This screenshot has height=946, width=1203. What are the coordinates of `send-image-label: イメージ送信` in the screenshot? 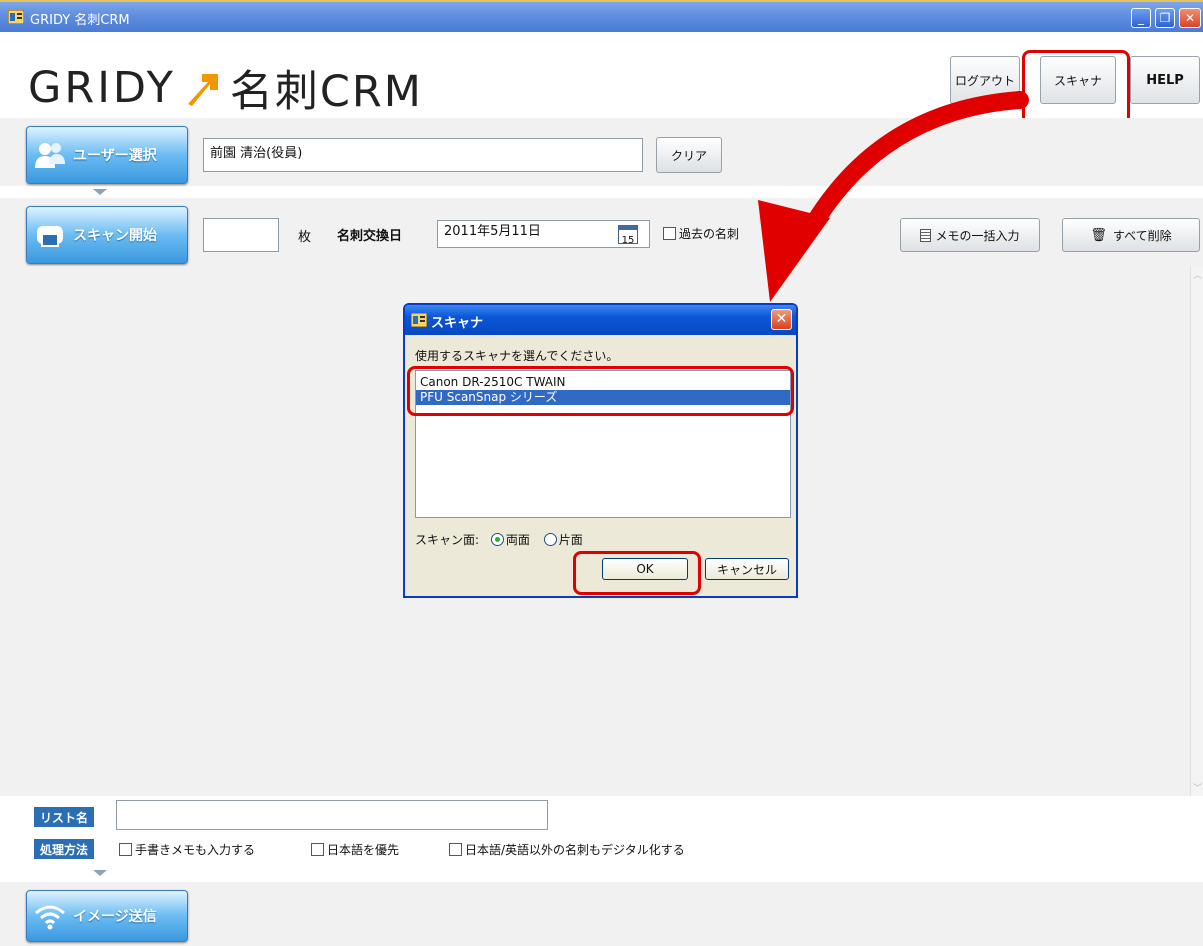 It's located at (115, 917).